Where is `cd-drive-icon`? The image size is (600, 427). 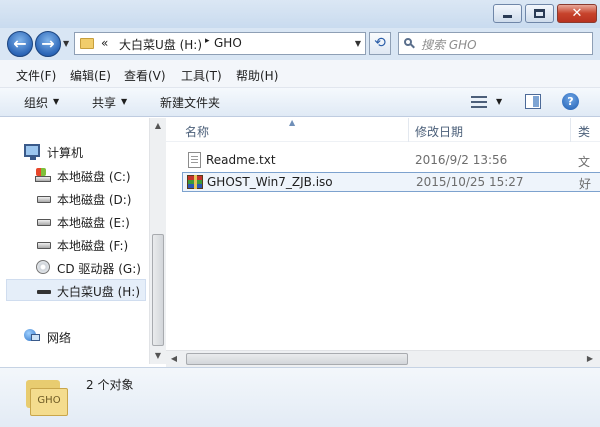
cd-drive-icon is located at coordinates (43, 267).